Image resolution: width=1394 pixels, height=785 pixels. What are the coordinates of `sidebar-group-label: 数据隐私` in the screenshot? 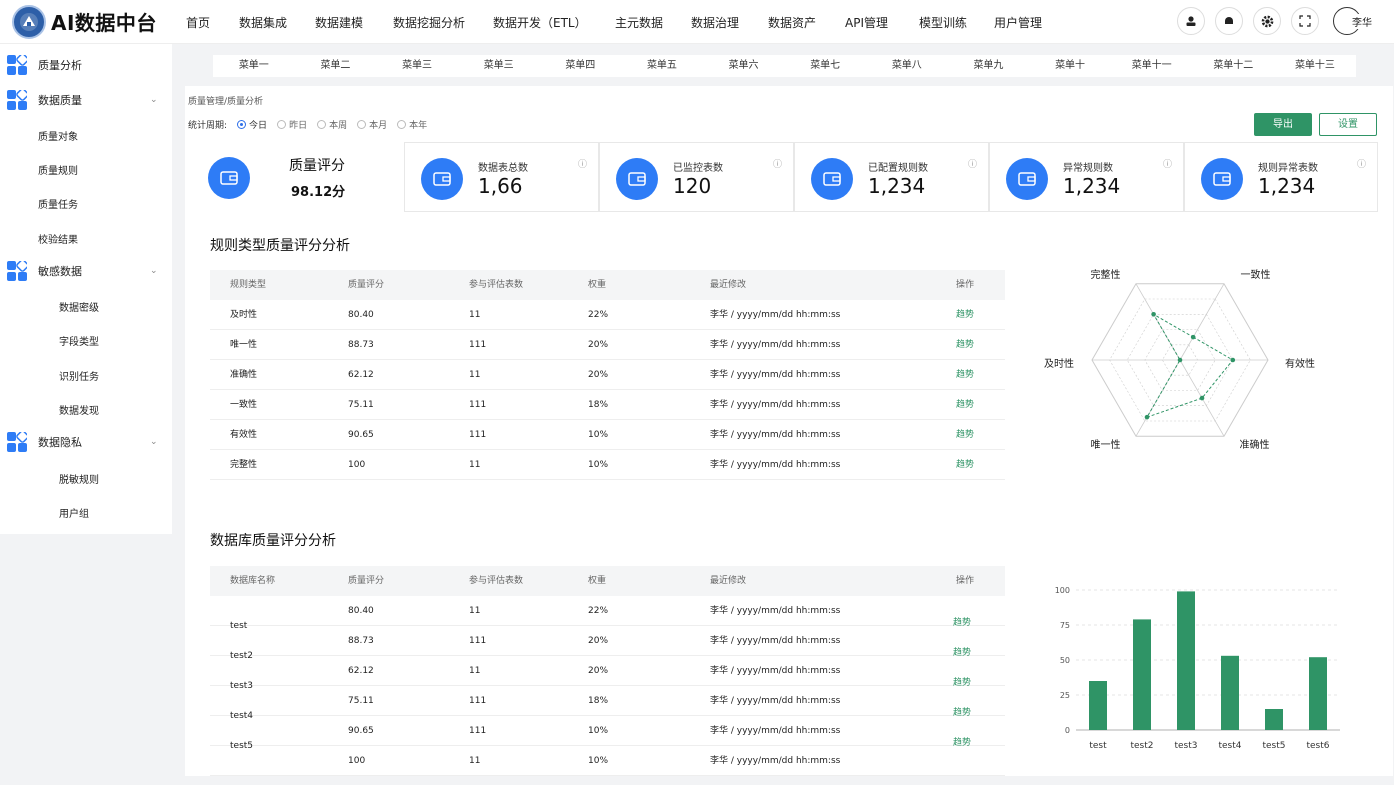 It's located at (60, 442).